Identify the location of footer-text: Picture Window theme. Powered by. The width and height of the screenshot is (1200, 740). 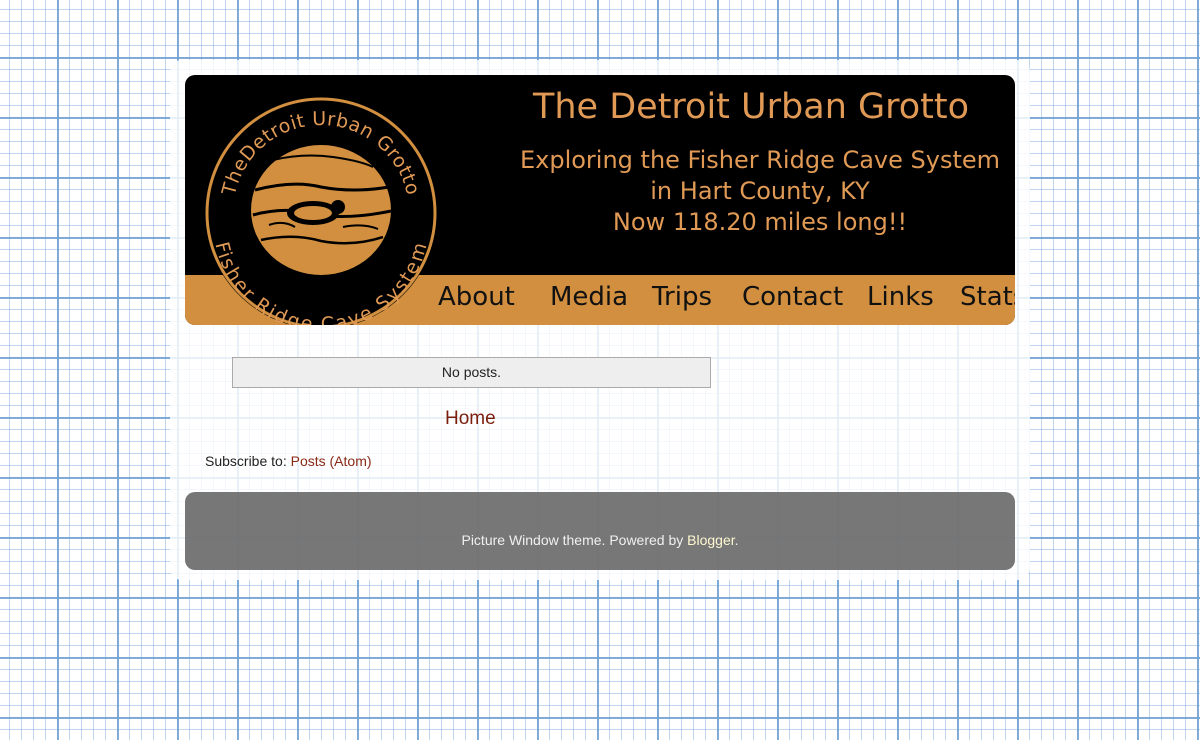
(574, 540).